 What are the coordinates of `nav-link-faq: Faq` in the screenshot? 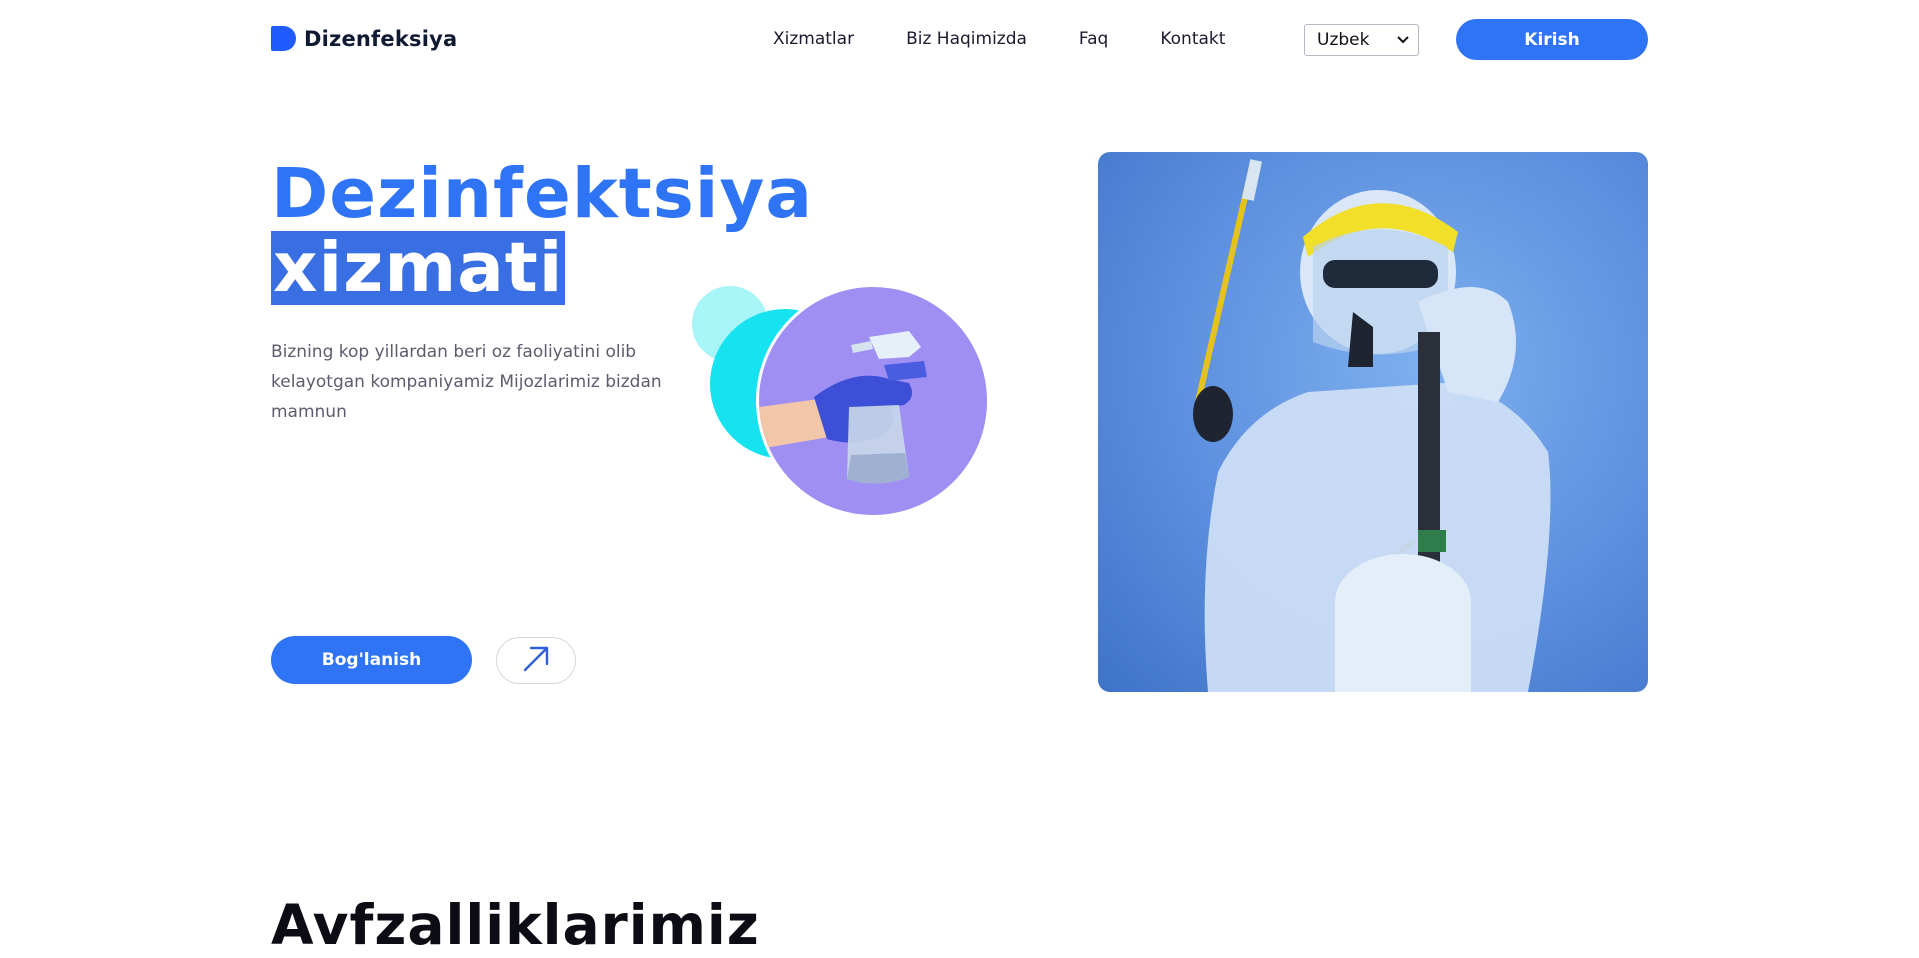 It's located at (1093, 39).